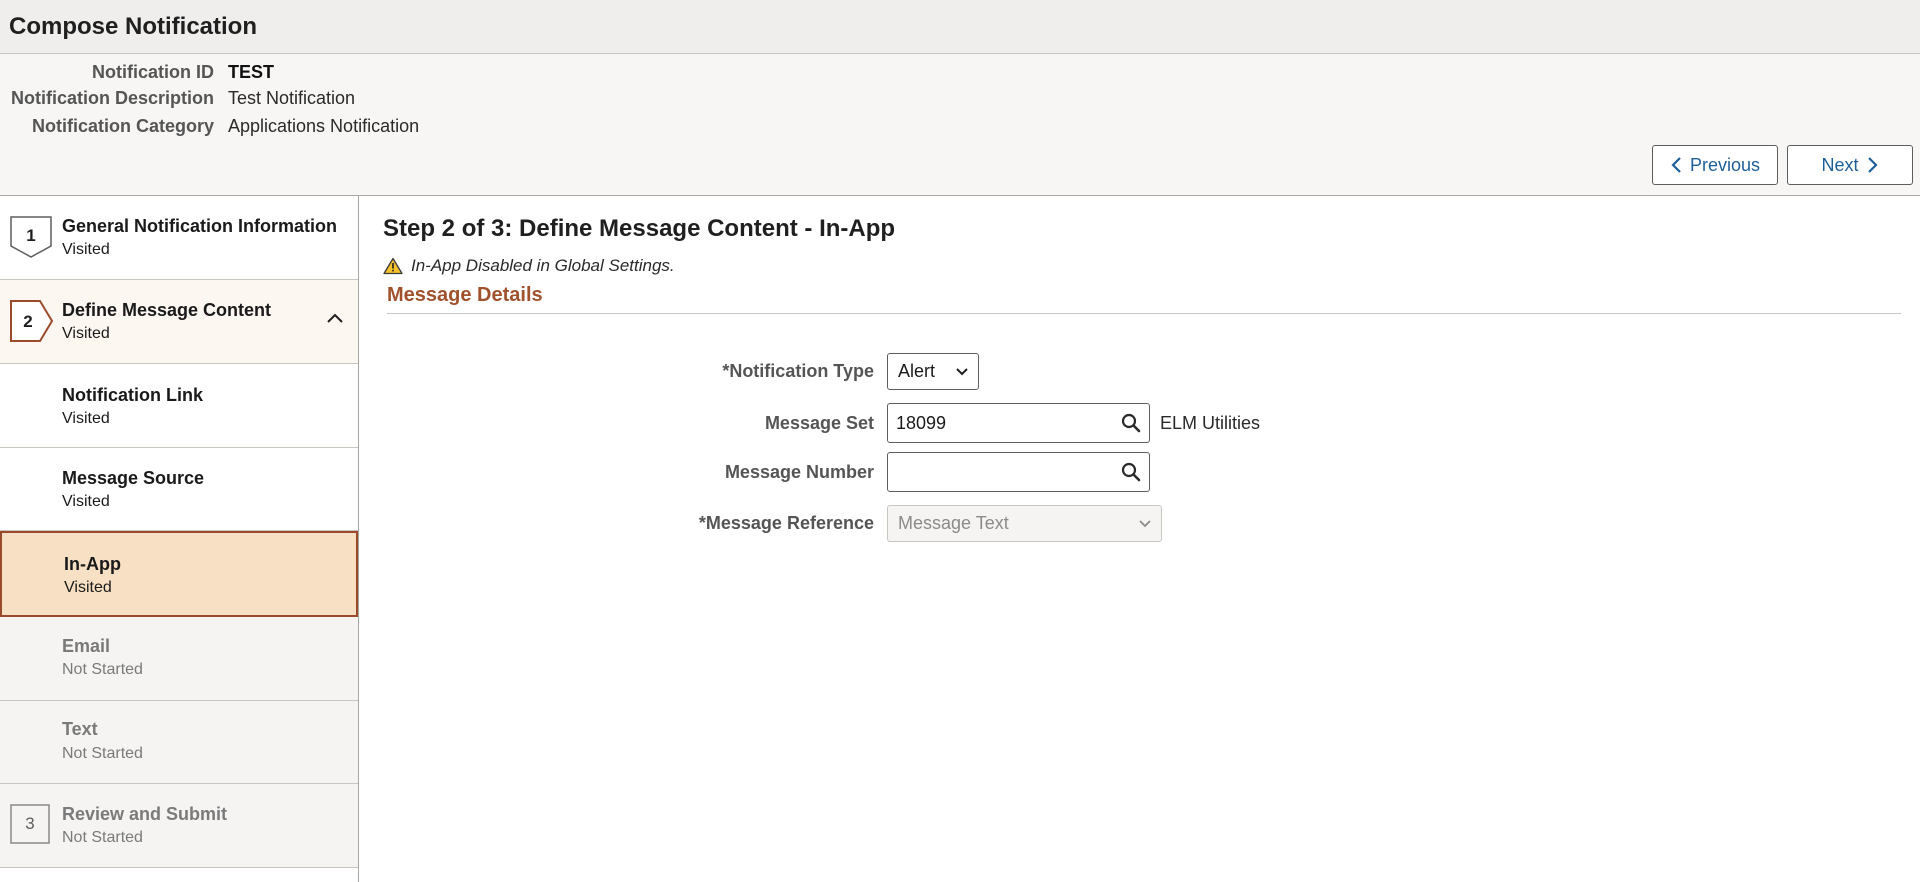  Describe the element at coordinates (27, 321) in the screenshot. I see `step-2-number: 2` at that location.